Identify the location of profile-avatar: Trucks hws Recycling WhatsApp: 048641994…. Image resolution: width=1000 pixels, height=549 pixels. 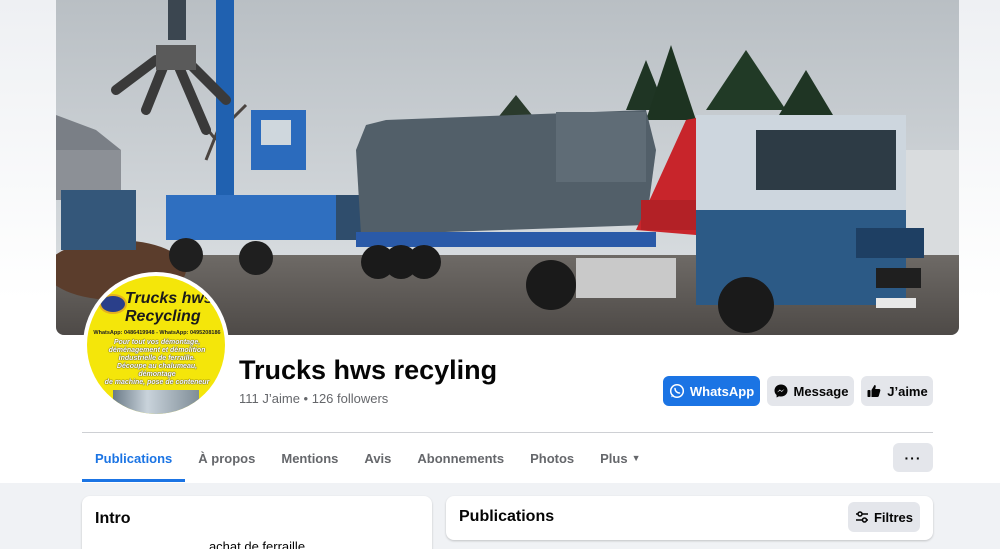
(156, 345).